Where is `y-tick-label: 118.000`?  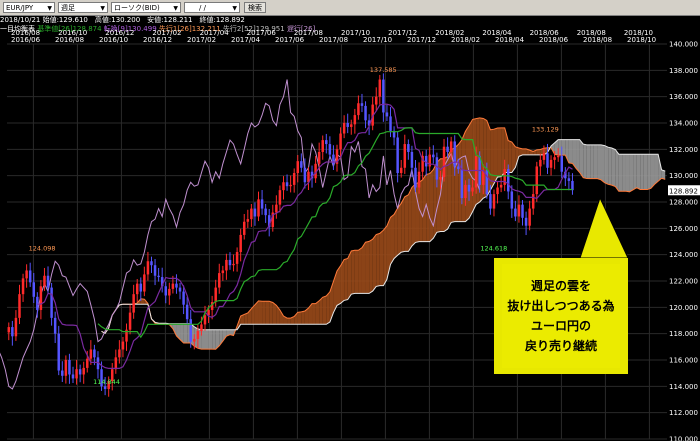 y-tick-label: 118.000 is located at coordinates (683, 334).